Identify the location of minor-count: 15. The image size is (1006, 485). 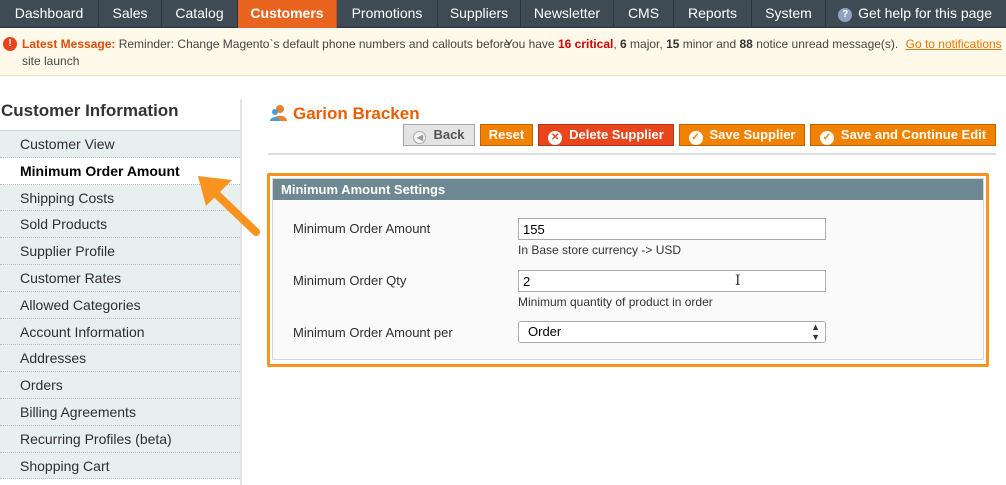
(673, 44).